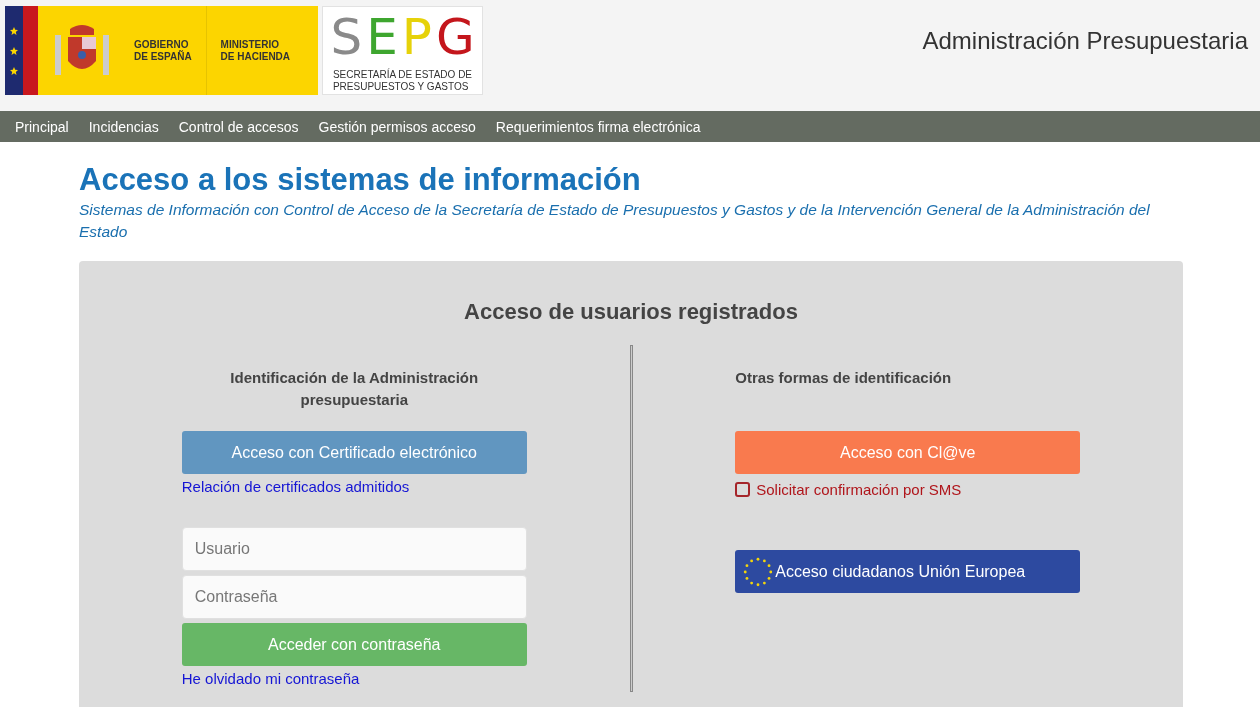 This screenshot has height=707, width=1260. I want to click on username-field: Usuario, so click(354, 549).